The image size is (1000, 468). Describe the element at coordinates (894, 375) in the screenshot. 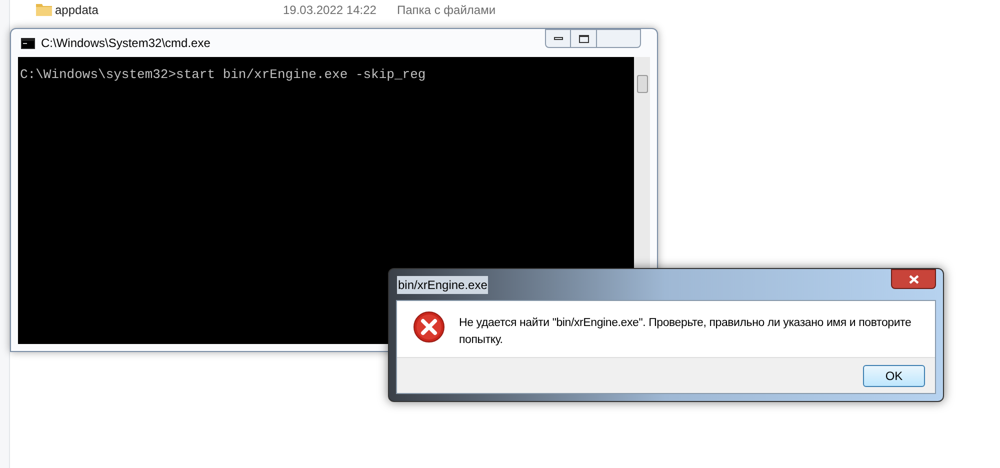

I see `ok-button: OK` at that location.